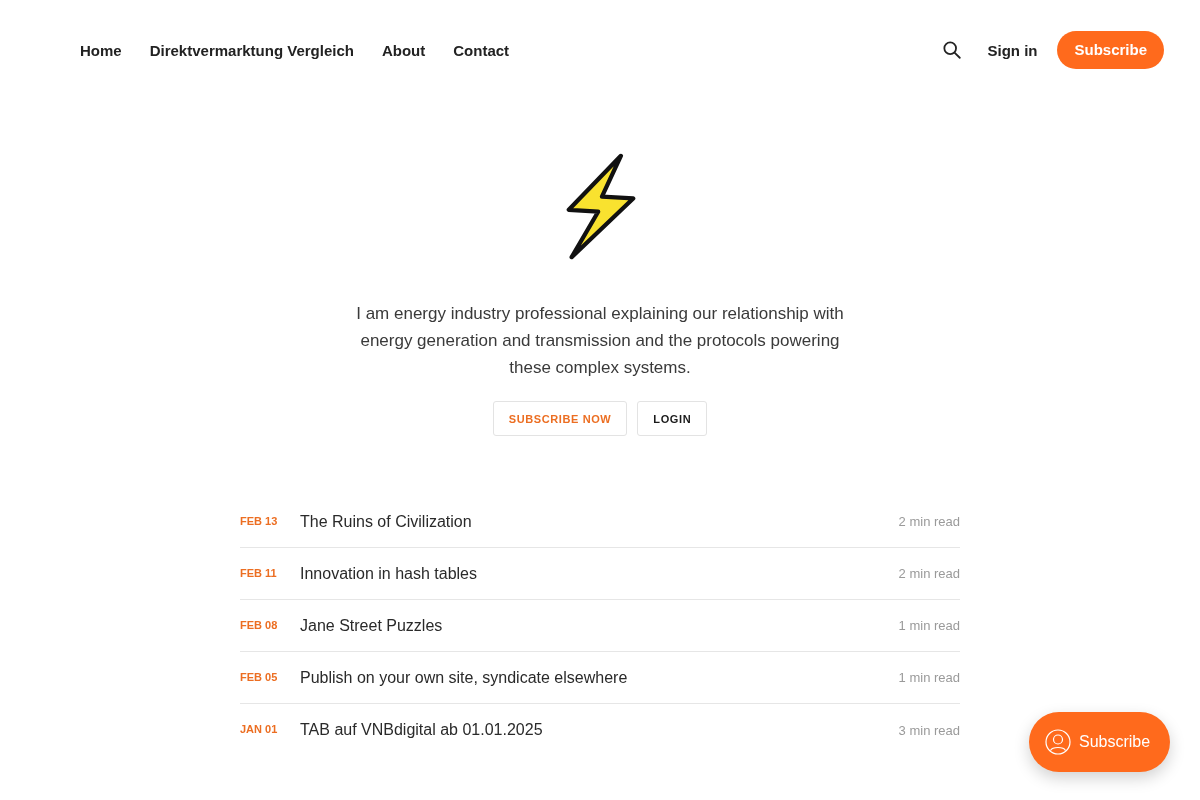  Describe the element at coordinates (481, 50) in the screenshot. I see `nav-link: Contact` at that location.